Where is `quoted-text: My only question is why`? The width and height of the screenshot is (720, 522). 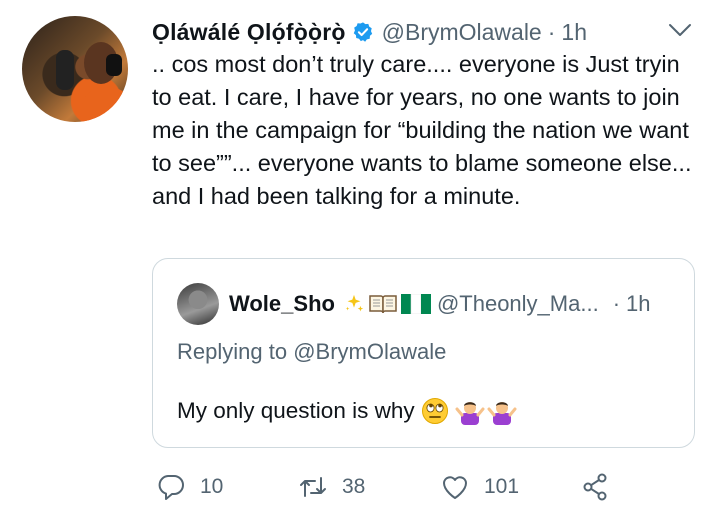 quoted-text: My only question is why is located at coordinates (347, 411).